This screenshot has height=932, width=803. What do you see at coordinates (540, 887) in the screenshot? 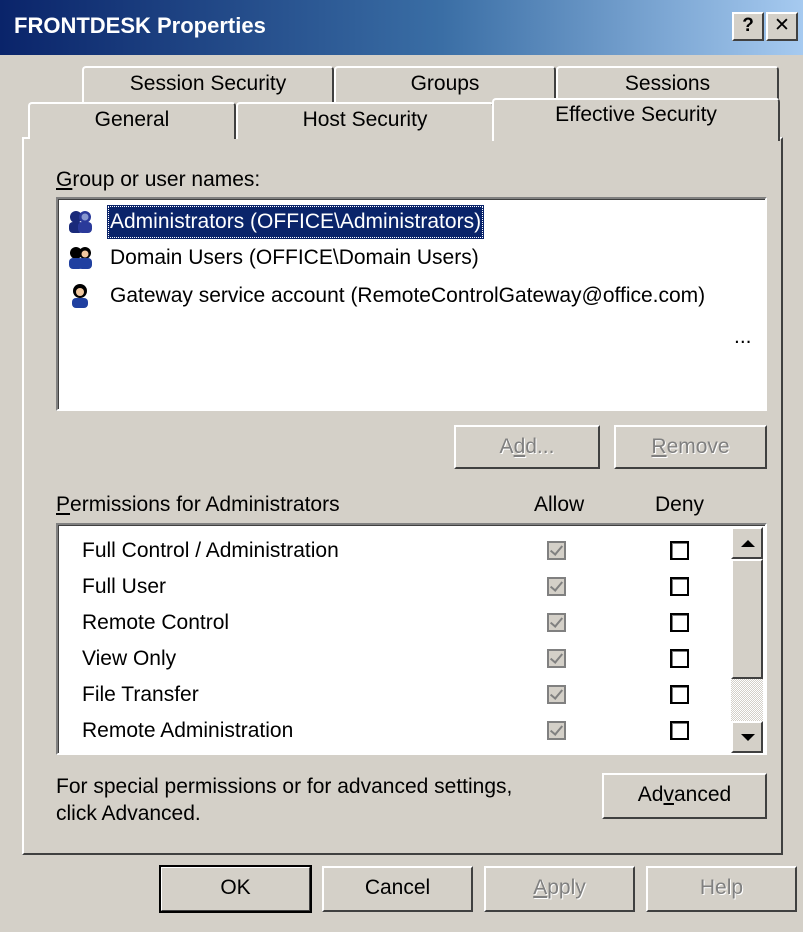
I see `apply-label-accel: A` at bounding box center [540, 887].